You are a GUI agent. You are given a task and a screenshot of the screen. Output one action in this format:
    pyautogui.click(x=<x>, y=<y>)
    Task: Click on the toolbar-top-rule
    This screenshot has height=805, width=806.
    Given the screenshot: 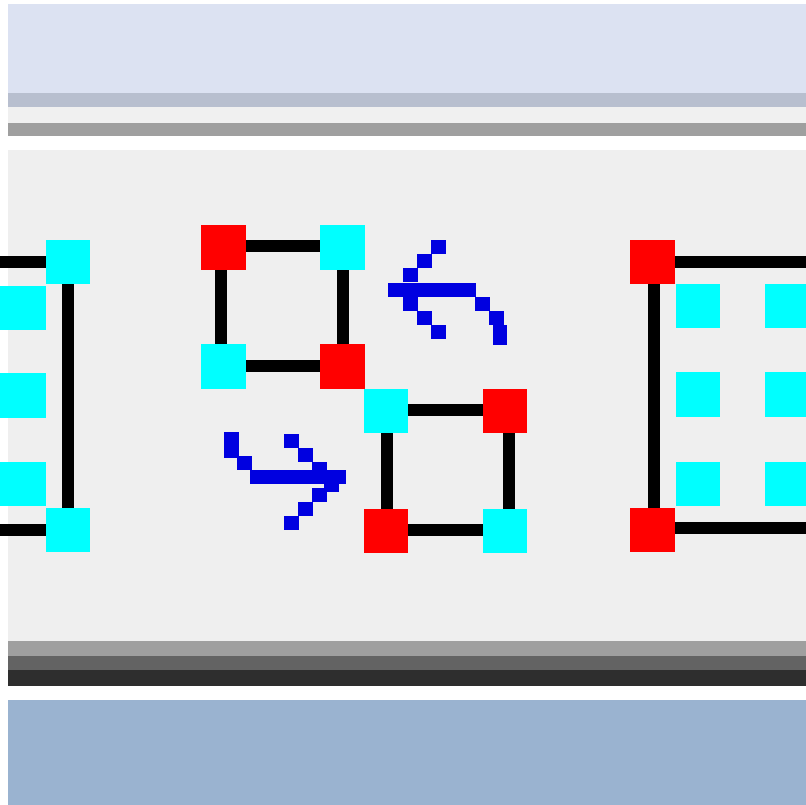 What is the action you would take?
    pyautogui.click(x=407, y=129)
    